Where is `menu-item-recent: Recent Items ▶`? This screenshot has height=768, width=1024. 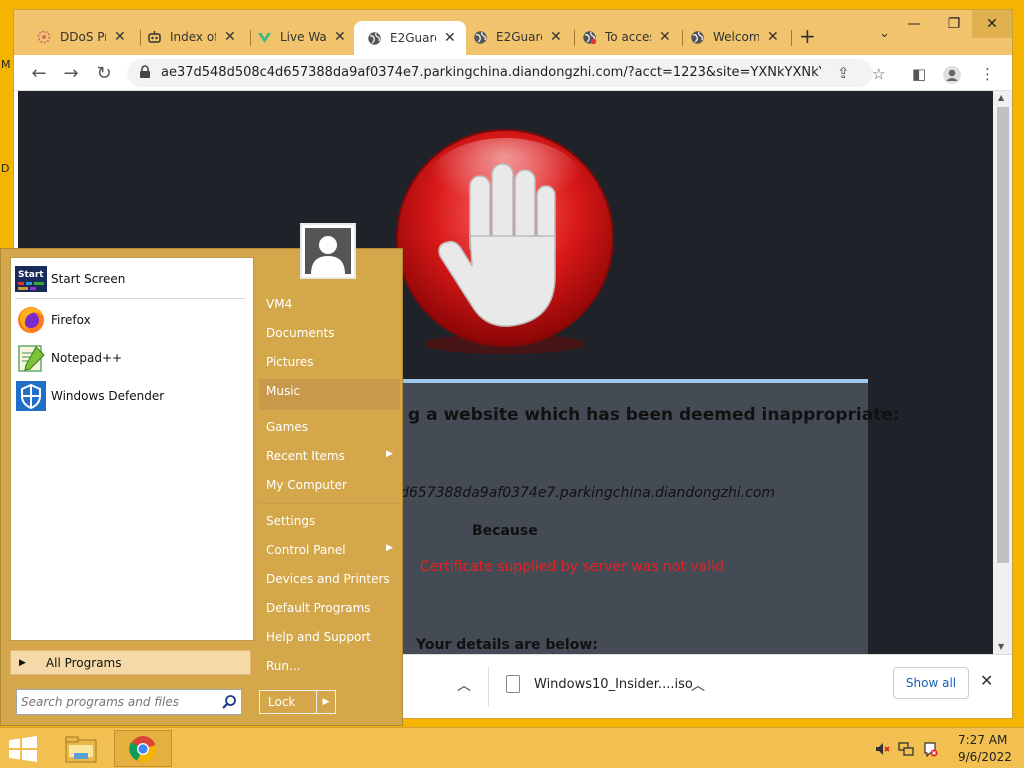 menu-item-recent: Recent Items ▶ is located at coordinates (331, 456).